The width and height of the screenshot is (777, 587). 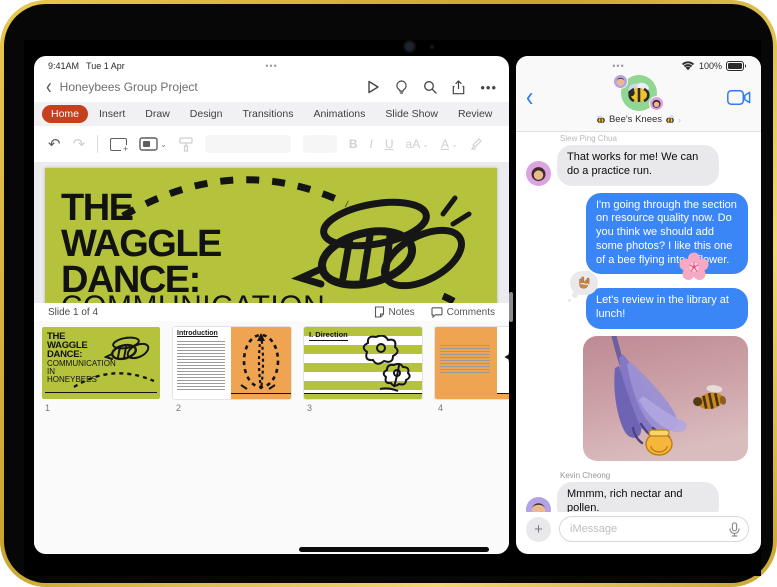 I want to click on share-icon, so click(x=458, y=87).